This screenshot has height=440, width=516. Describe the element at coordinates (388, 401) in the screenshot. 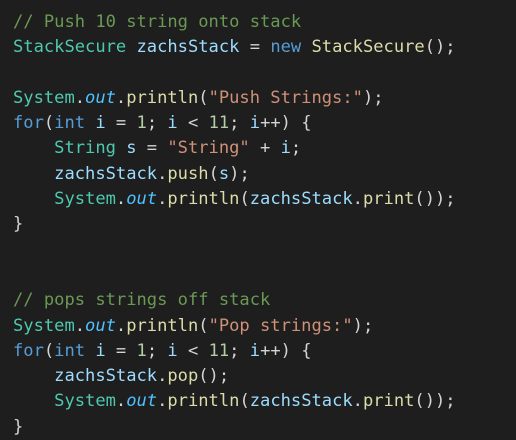

I see `code-function: print` at that location.